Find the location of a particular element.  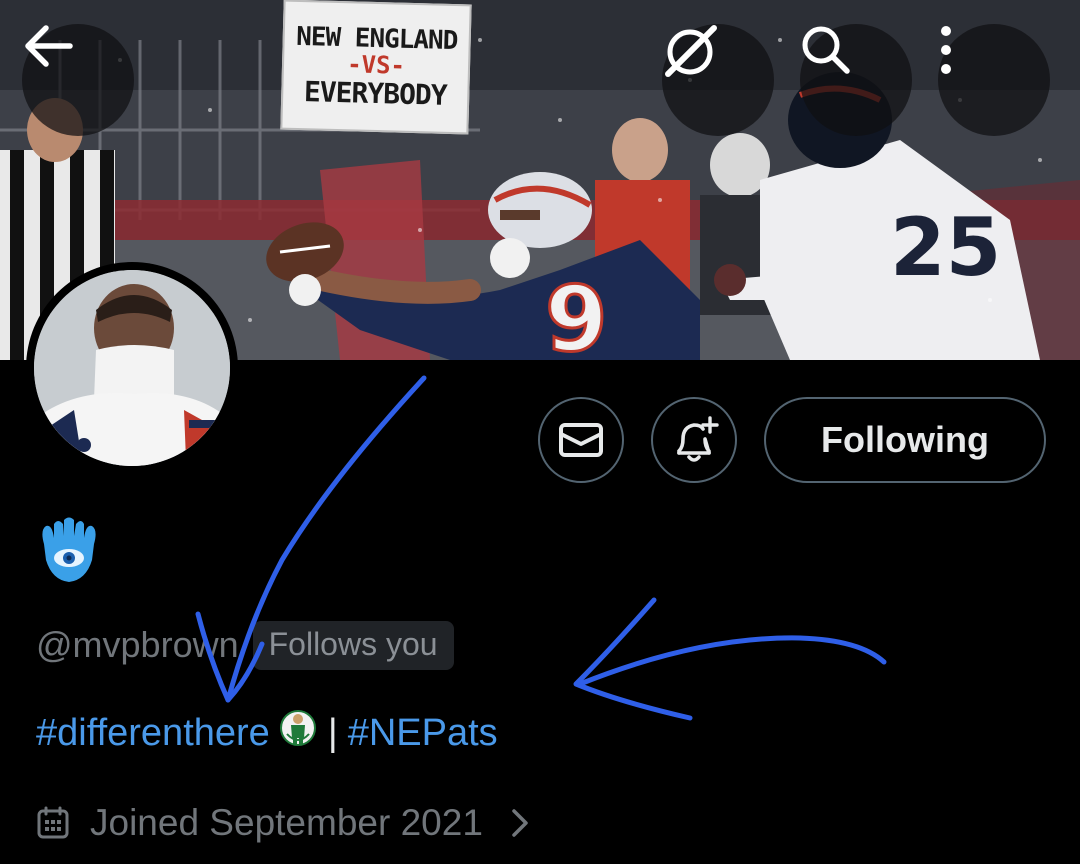

annotation-arrow-horizontal is located at coordinates (732, 661).